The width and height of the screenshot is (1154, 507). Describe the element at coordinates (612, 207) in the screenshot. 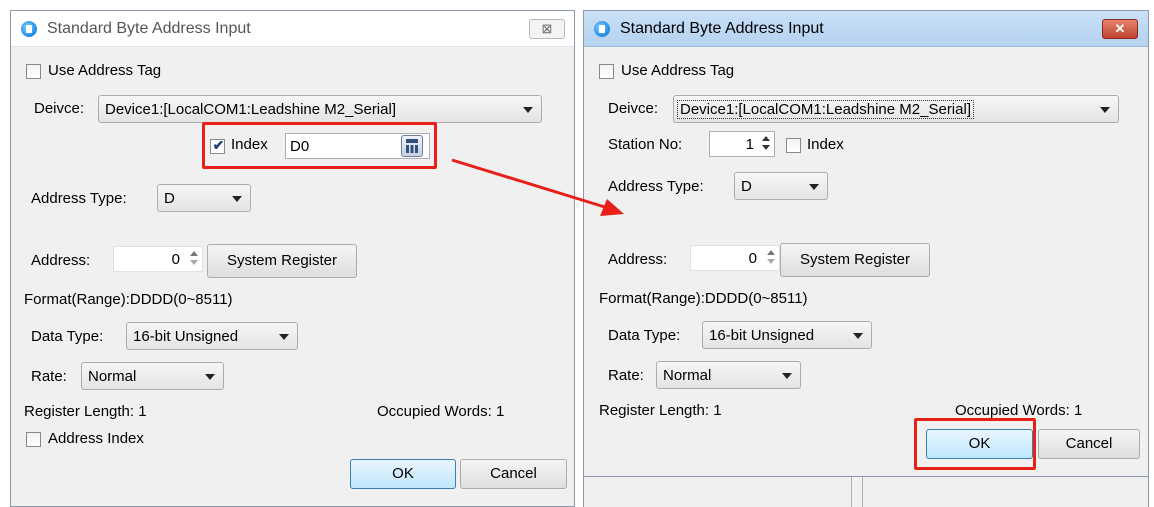

I see `arrow-head-icon` at that location.